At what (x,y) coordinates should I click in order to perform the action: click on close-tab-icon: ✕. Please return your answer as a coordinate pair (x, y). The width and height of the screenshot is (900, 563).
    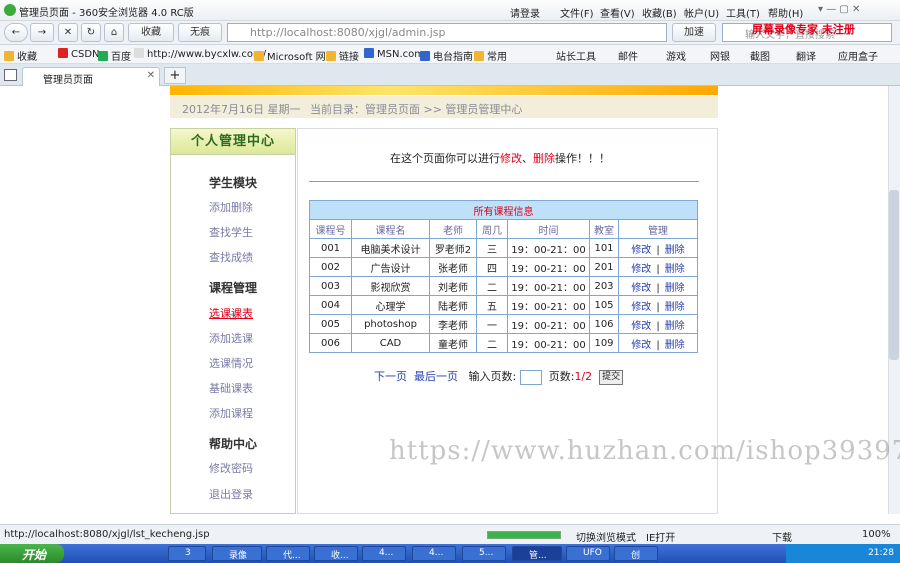
    Looking at the image, I should click on (151, 75).